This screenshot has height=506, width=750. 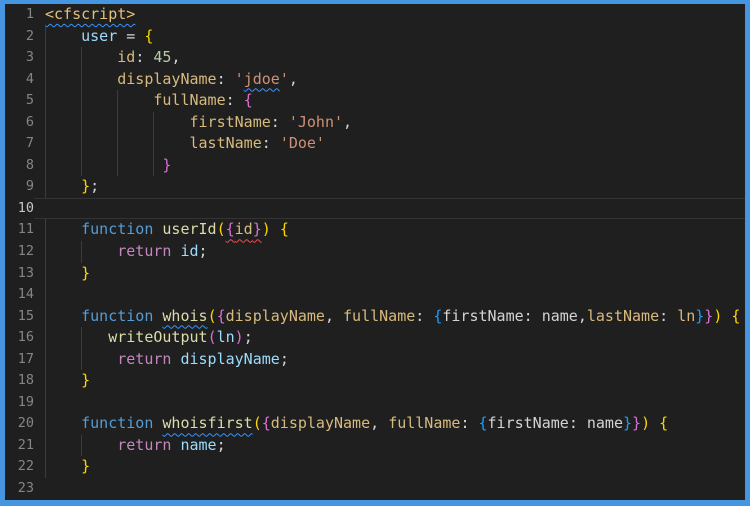 What do you see at coordinates (25, 358) in the screenshot?
I see `line-number: 17` at bounding box center [25, 358].